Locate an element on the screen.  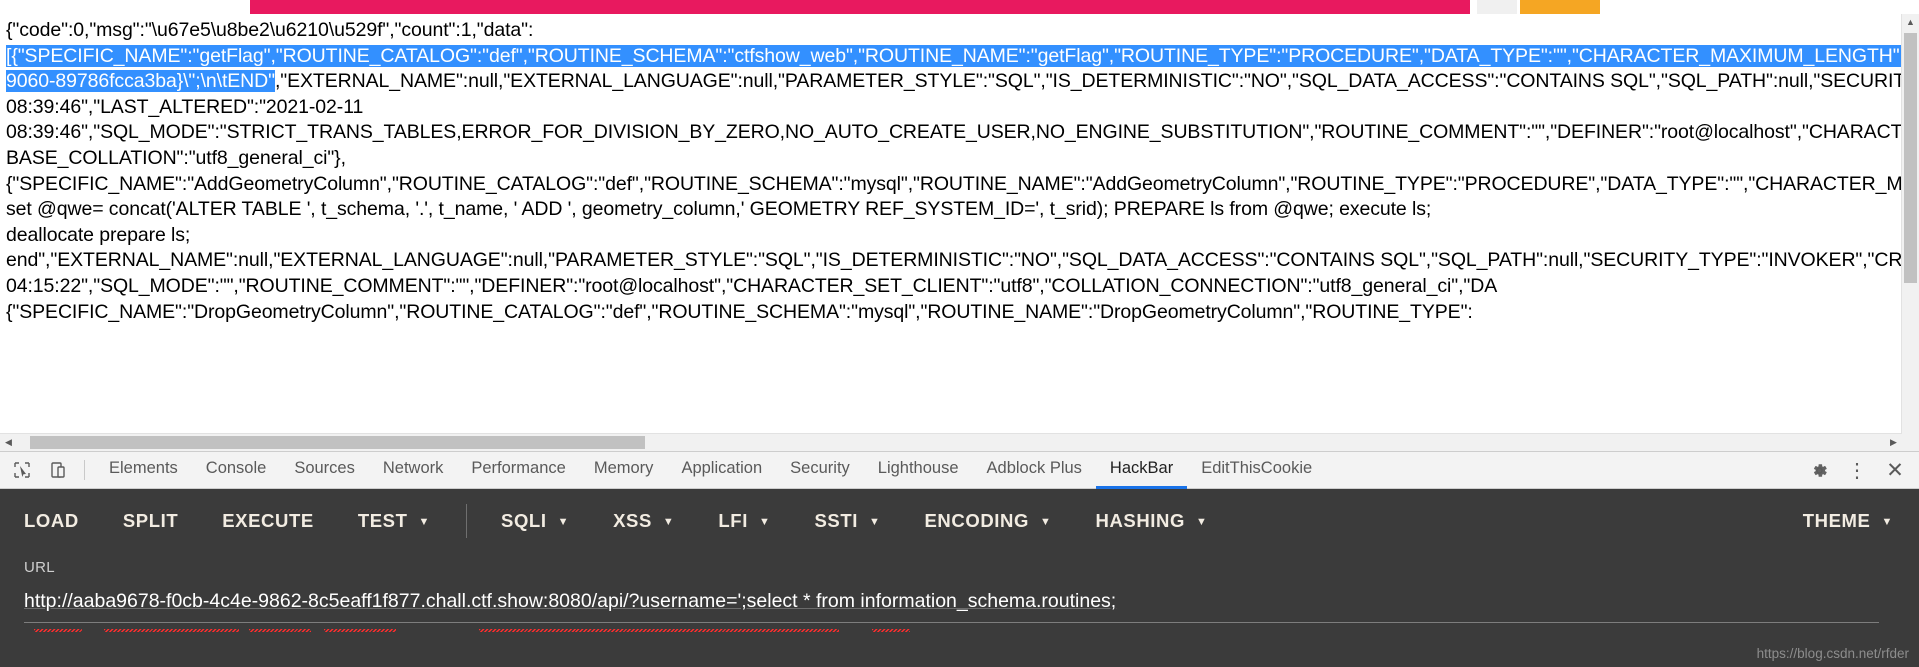
hackbar-theme-label: THEME is located at coordinates (1836, 520).